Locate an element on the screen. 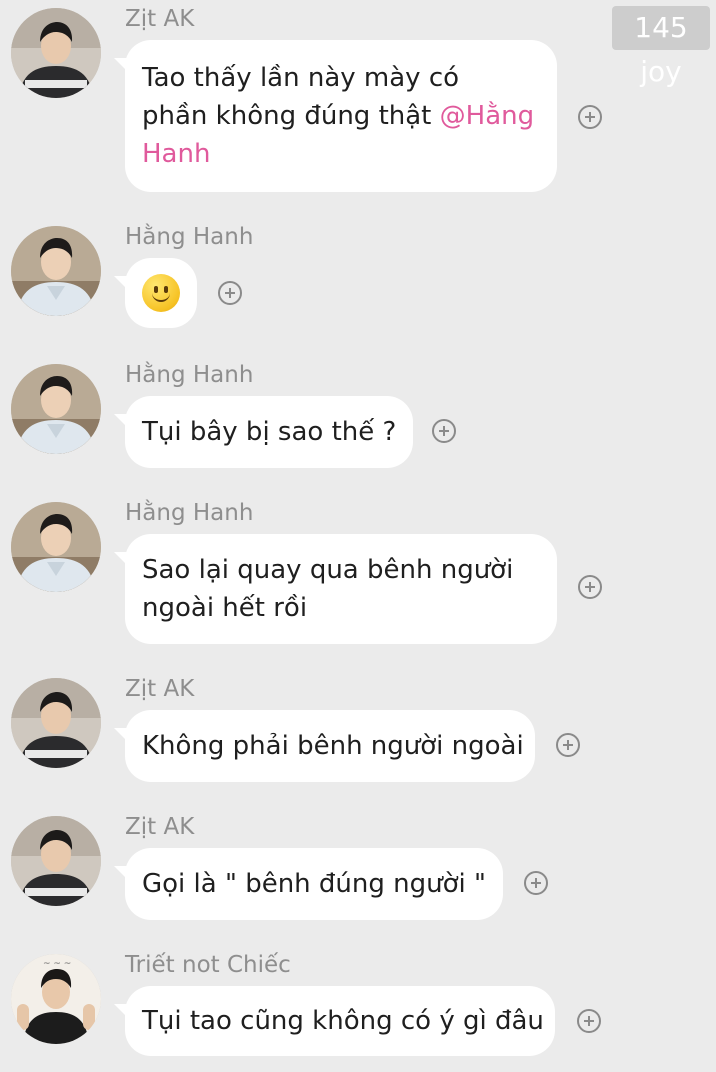 The height and width of the screenshot is (1072, 716). message-text-line: Tụi bây bị sao thế ? is located at coordinates (269, 432).